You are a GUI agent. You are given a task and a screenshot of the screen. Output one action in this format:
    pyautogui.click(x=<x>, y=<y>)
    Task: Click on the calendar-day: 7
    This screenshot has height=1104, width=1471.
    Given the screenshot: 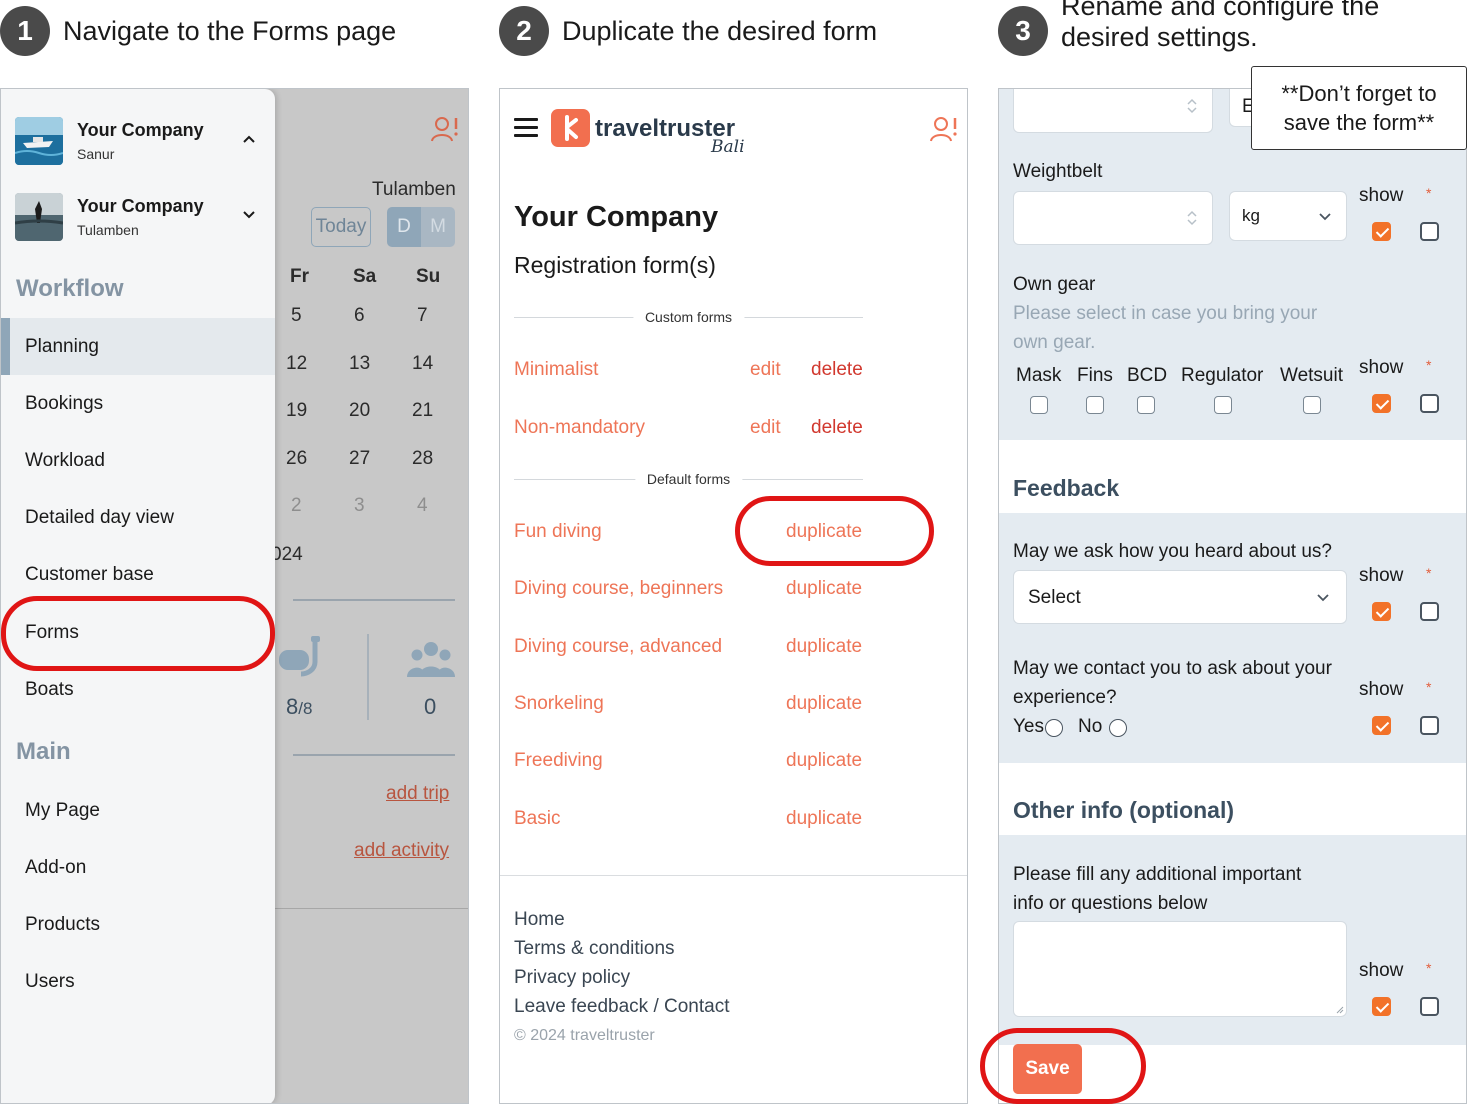 What is the action you would take?
    pyautogui.click(x=422, y=316)
    